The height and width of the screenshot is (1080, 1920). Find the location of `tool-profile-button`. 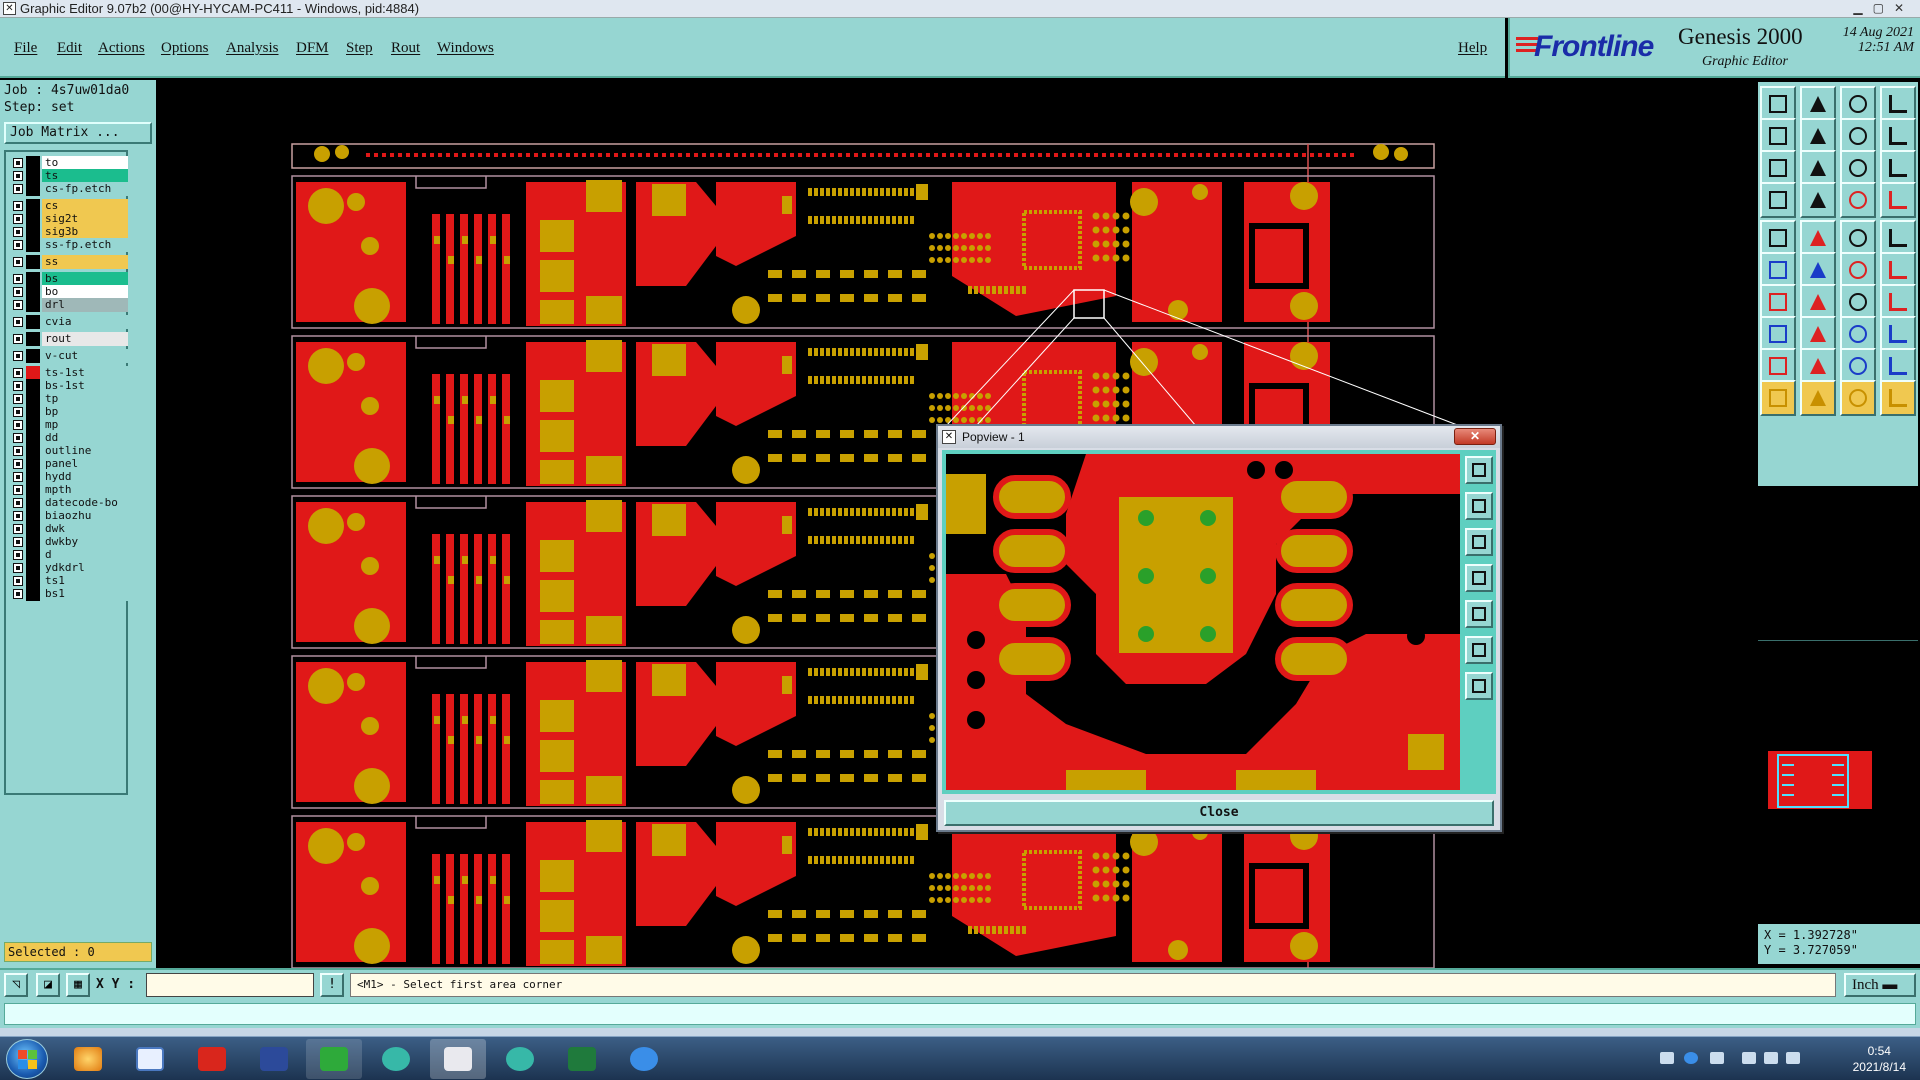

tool-profile-button is located at coordinates (1818, 238).